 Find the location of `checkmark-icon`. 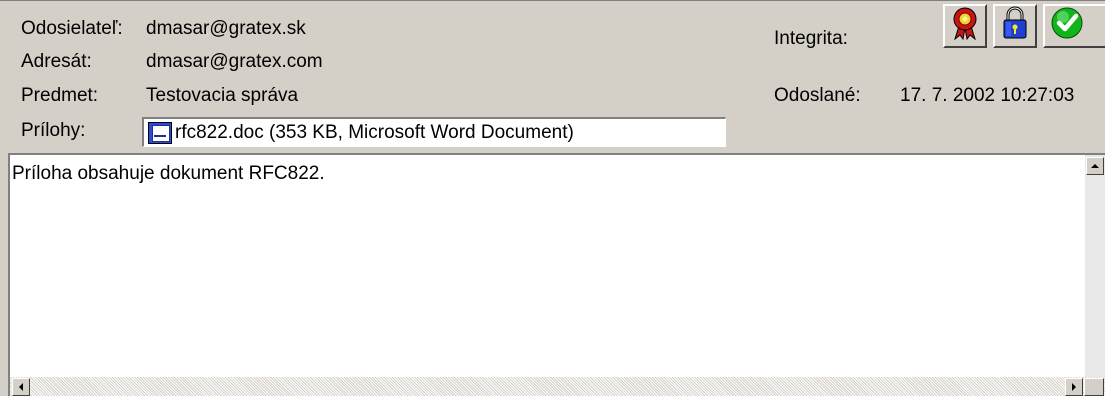

checkmark-icon is located at coordinates (1067, 26).